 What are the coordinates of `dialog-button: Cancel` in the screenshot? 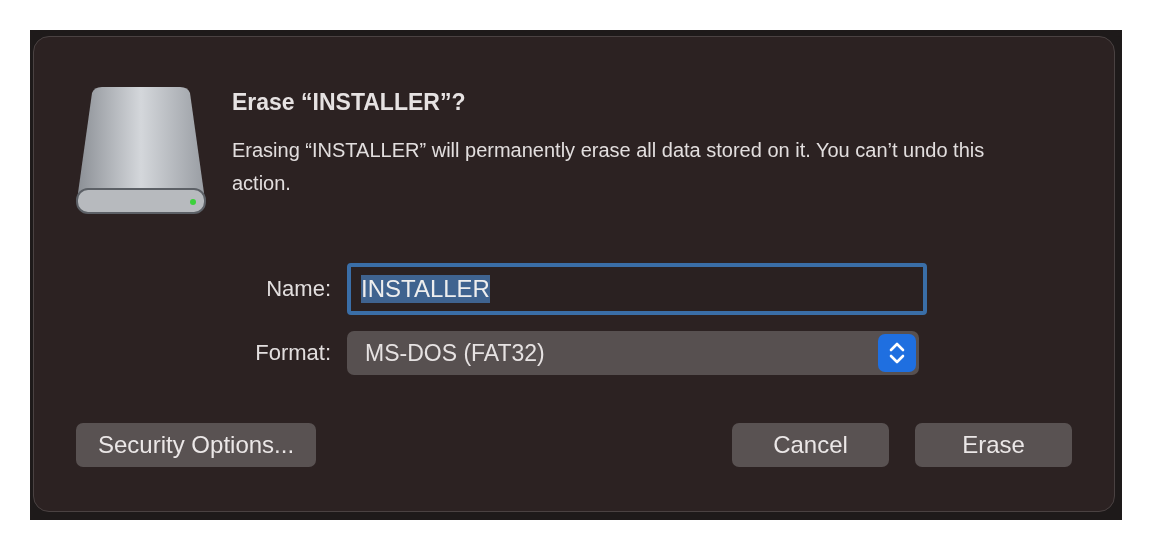 It's located at (810, 445).